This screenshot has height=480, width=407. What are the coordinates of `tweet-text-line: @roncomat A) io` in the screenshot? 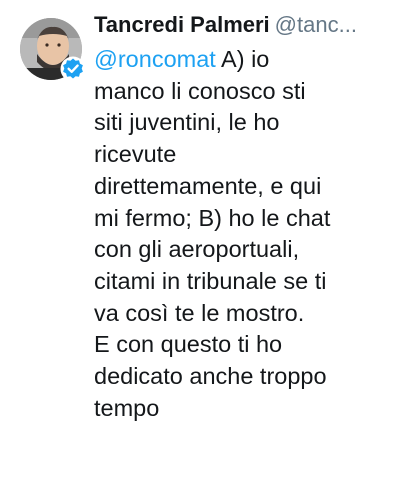 It's located at (244, 60).